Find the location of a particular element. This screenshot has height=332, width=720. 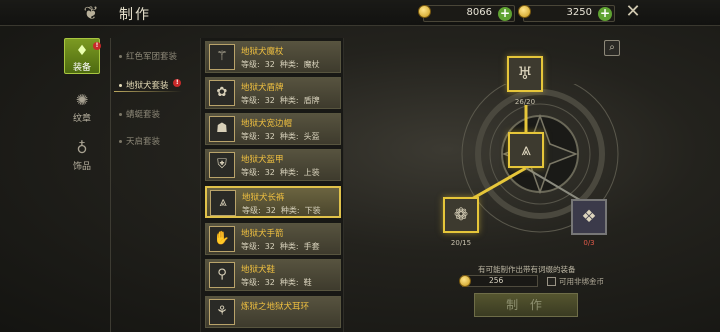

craft-cost-box: 256 is located at coordinates (498, 281).